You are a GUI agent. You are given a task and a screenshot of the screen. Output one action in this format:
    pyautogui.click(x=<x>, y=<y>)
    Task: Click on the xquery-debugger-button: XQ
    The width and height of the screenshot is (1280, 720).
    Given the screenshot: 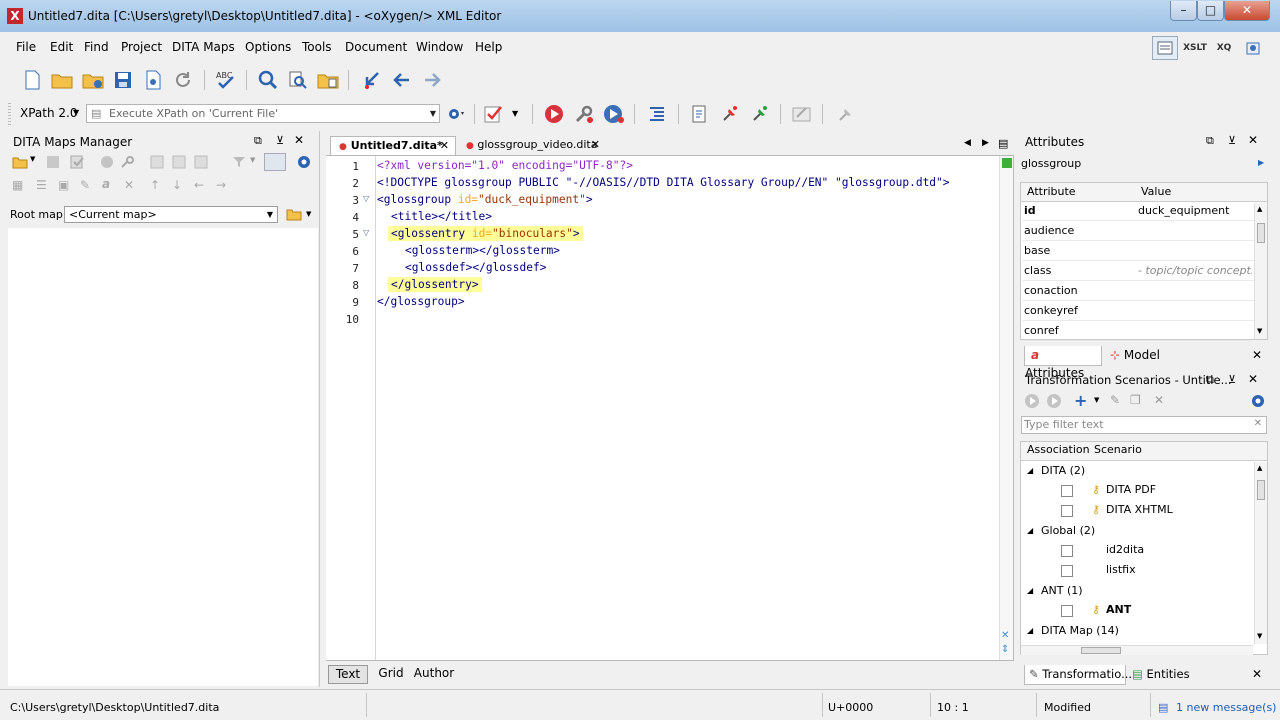 What is the action you would take?
    pyautogui.click(x=1224, y=48)
    